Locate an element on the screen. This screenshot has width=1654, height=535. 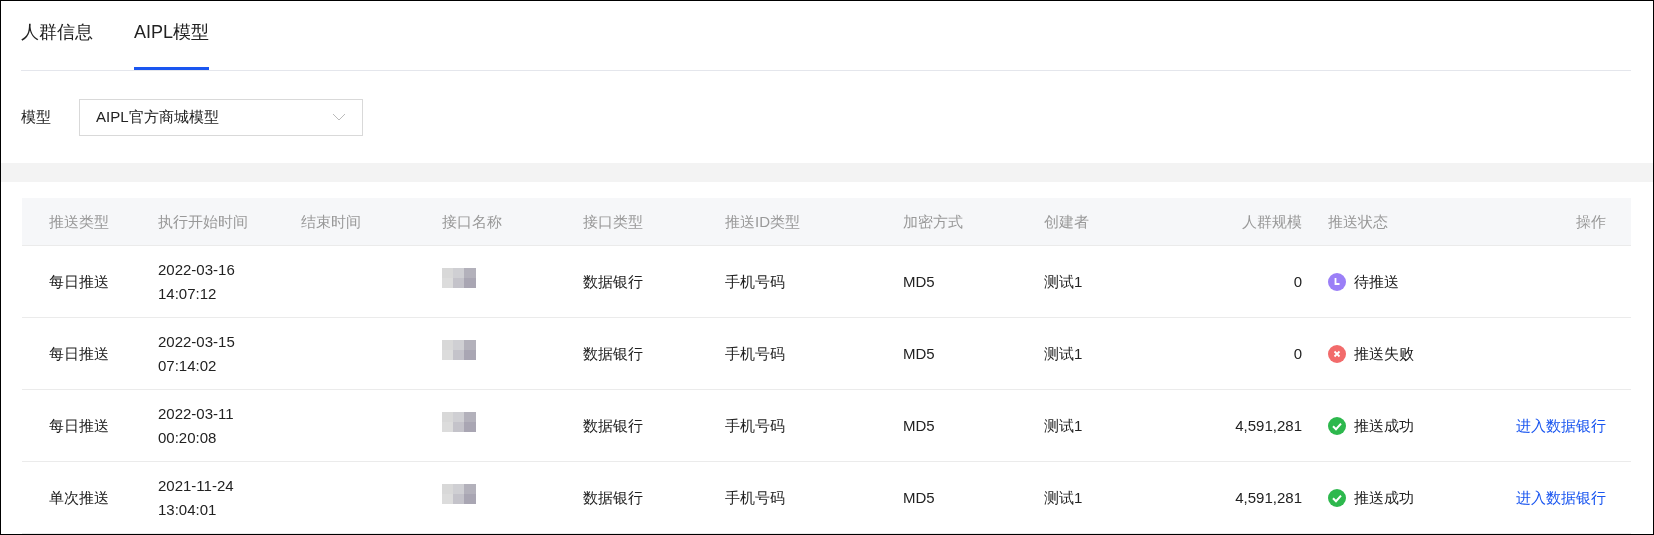
column-header: 推送ID类型 is located at coordinates (762, 221).